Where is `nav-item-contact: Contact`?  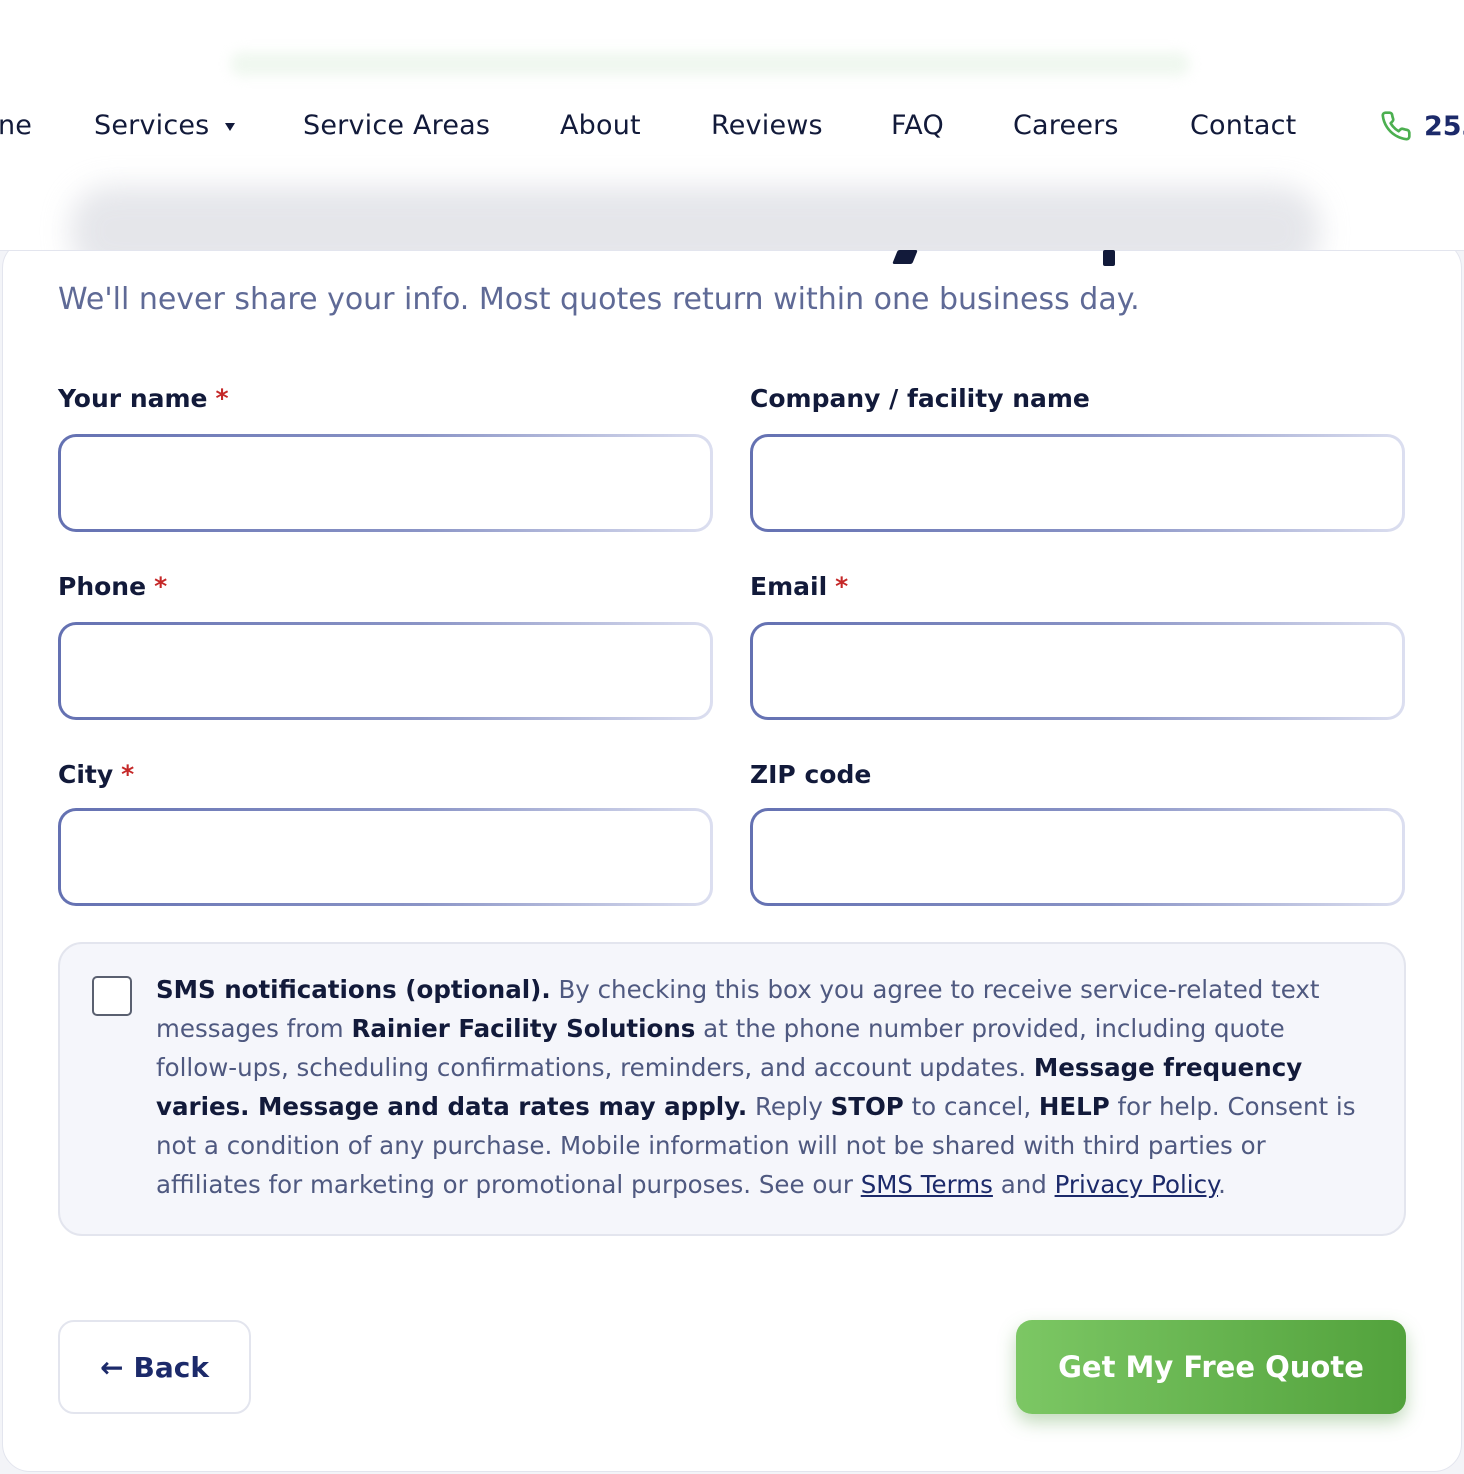 nav-item-contact: Contact is located at coordinates (1243, 126).